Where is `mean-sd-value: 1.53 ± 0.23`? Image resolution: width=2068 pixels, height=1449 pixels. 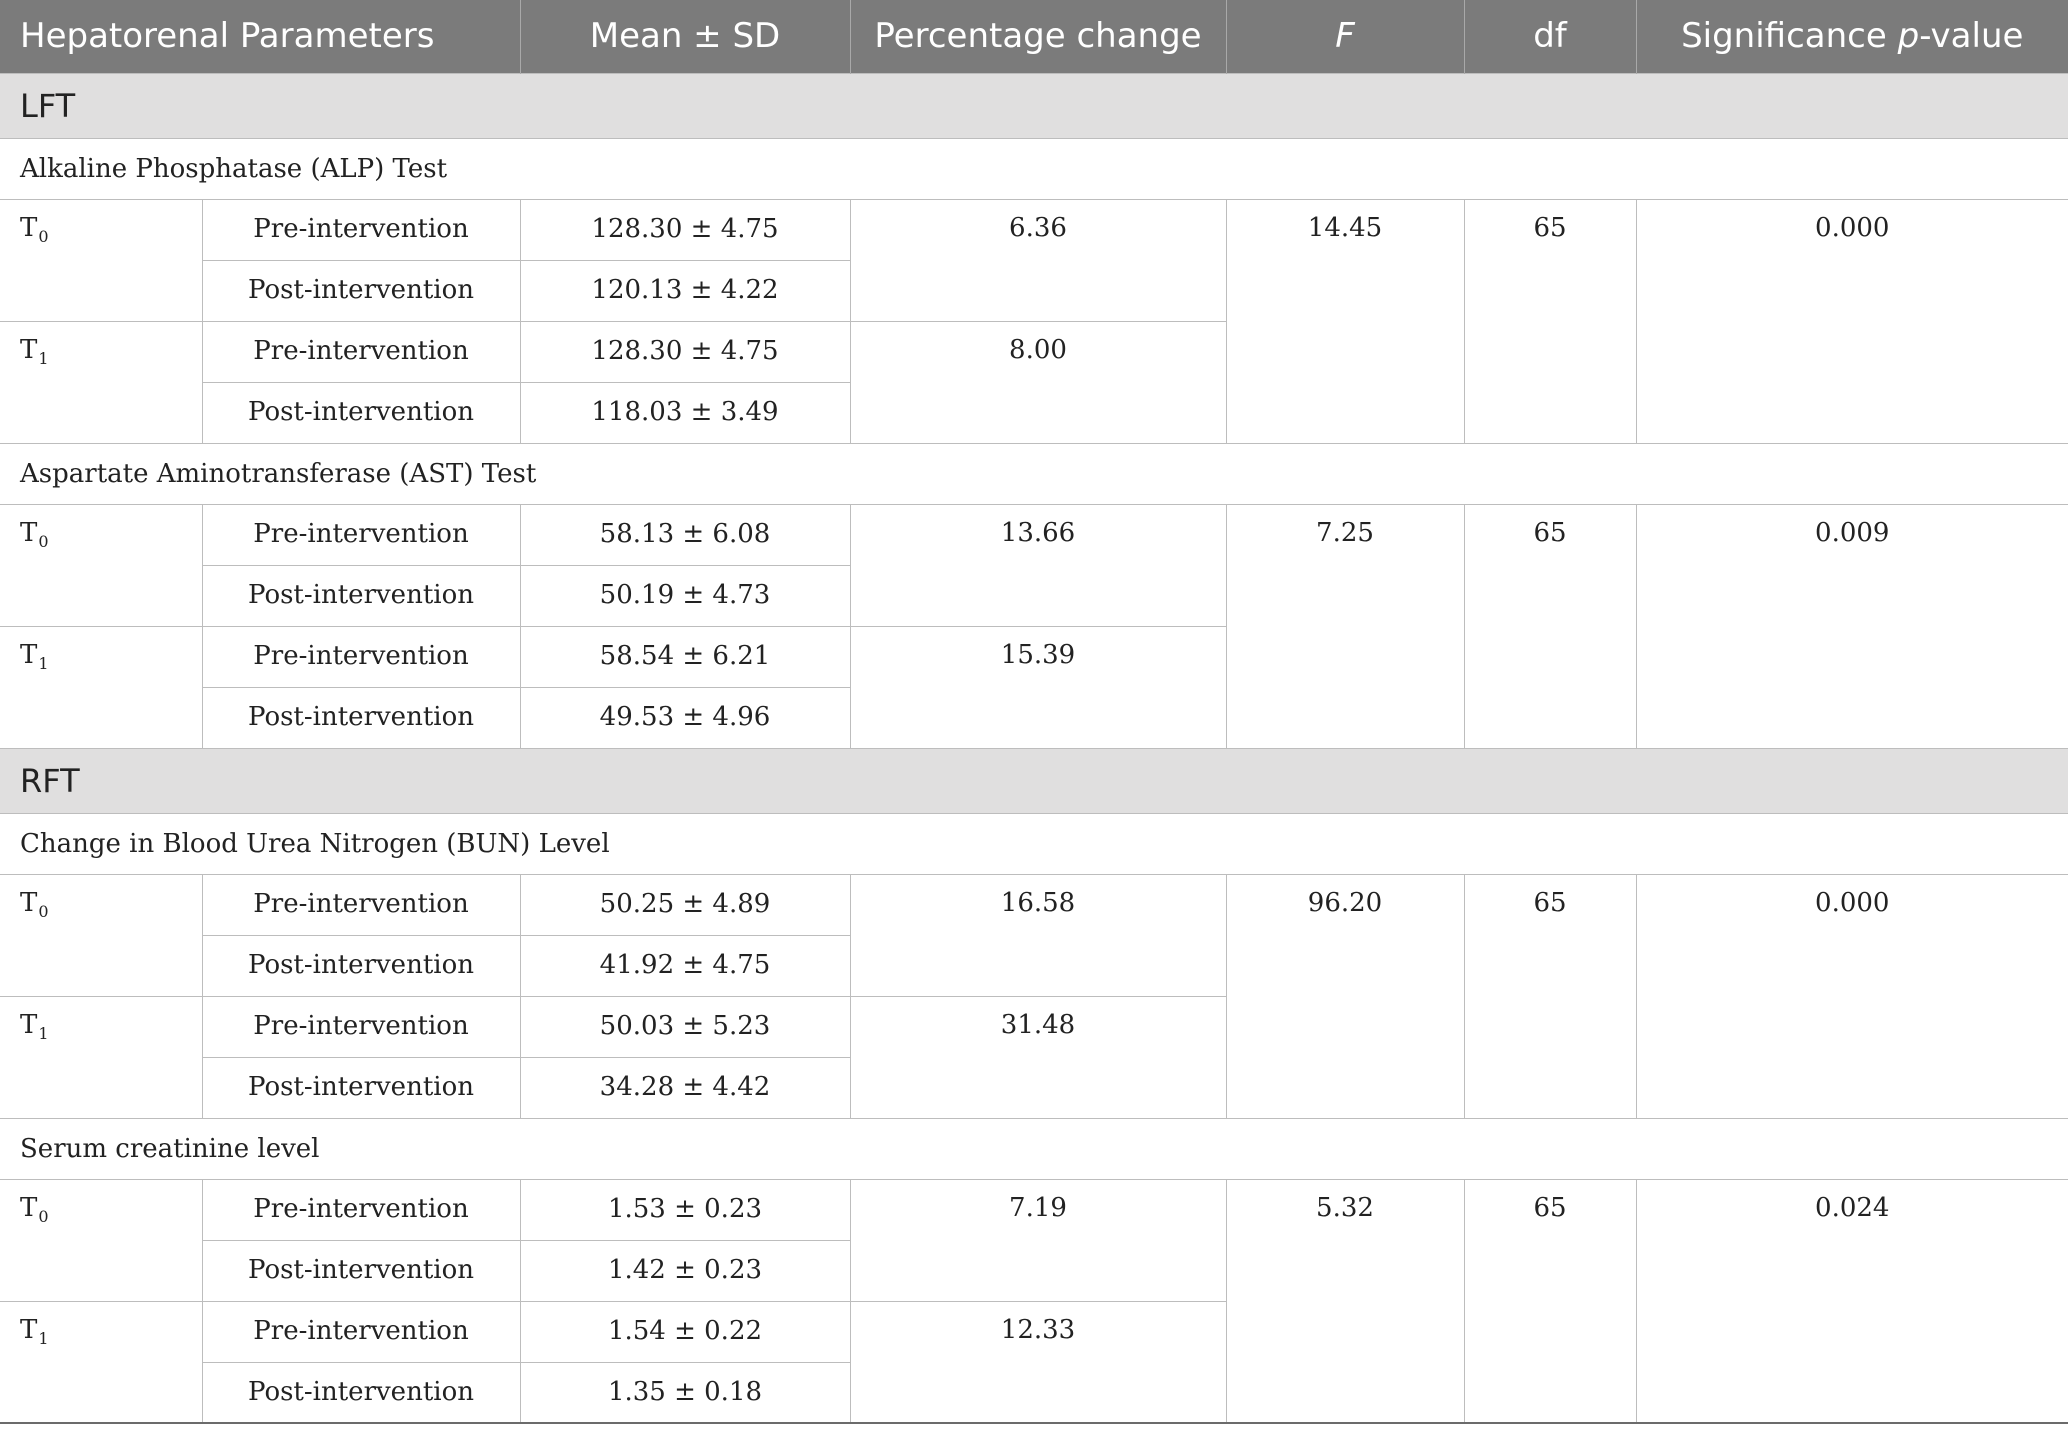
mean-sd-value: 1.53 ± 0.23 is located at coordinates (685, 1209).